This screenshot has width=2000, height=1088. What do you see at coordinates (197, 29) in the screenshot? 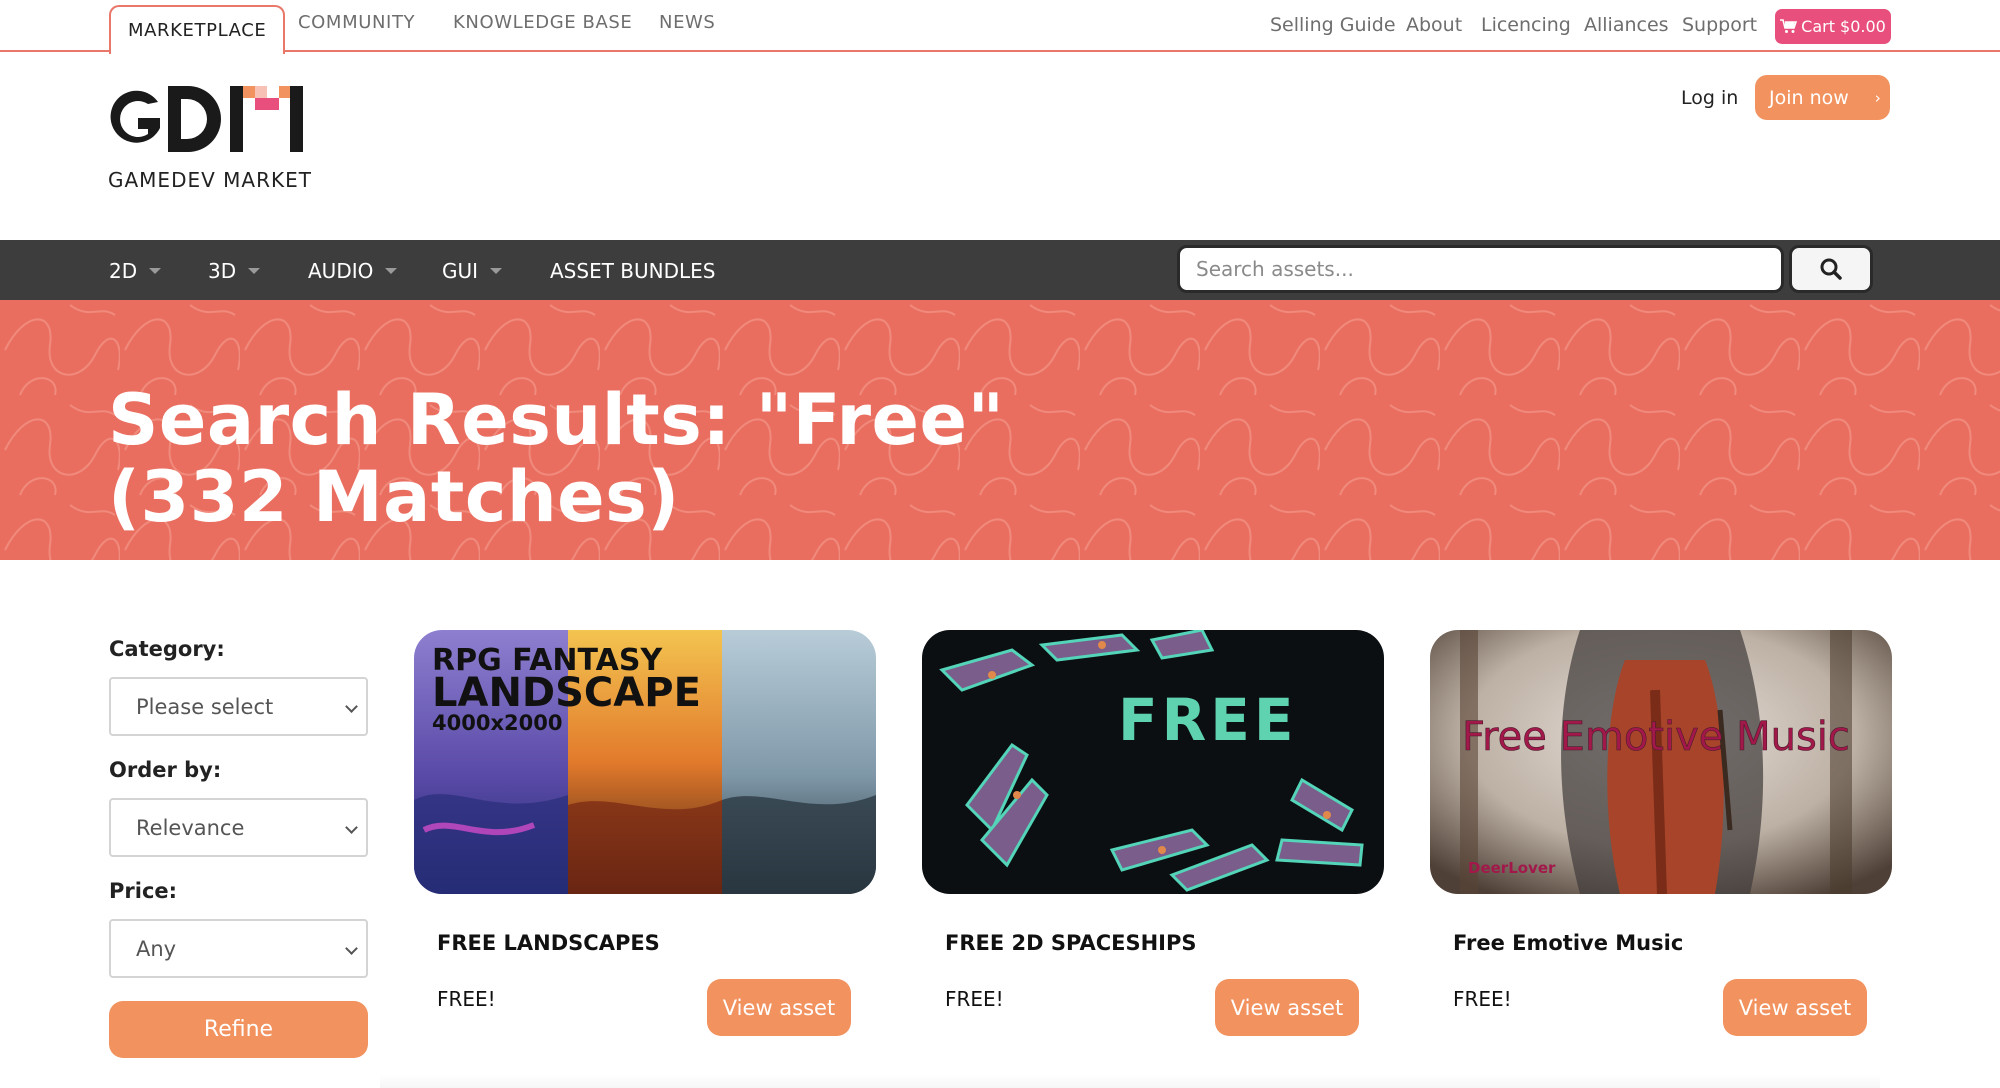
I see `tab-marketplace: MARKETPLACE` at bounding box center [197, 29].